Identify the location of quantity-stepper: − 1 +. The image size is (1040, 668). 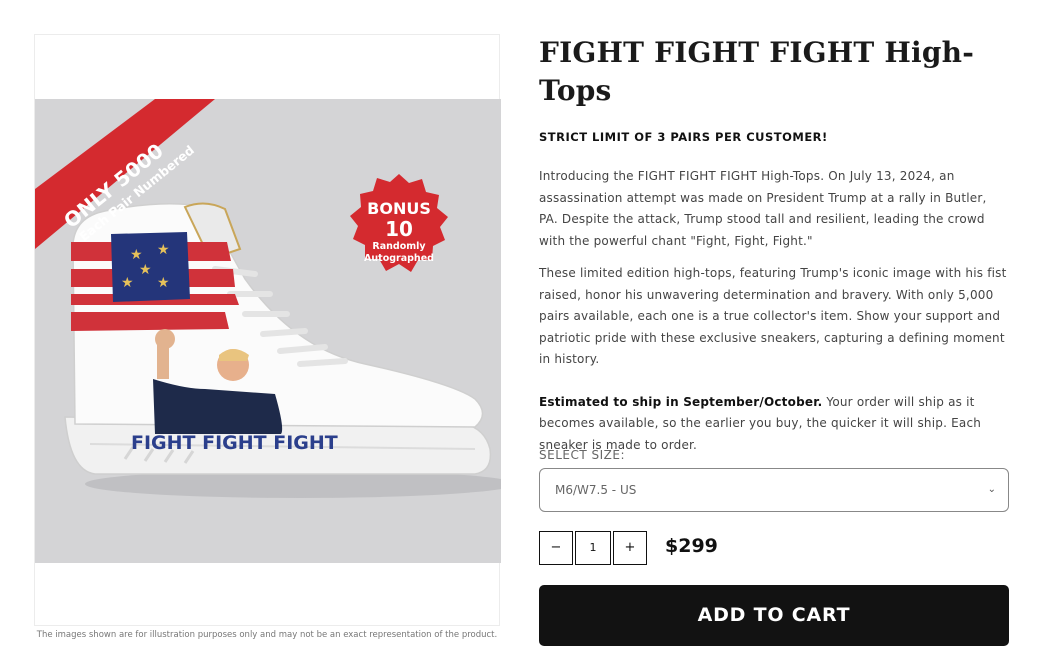
(594, 549).